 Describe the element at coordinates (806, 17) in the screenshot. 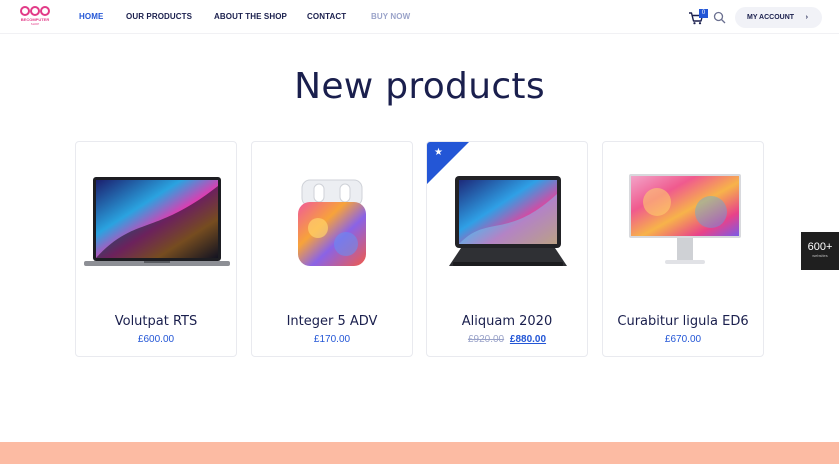

I see `chevron-right-icon: ›` at that location.